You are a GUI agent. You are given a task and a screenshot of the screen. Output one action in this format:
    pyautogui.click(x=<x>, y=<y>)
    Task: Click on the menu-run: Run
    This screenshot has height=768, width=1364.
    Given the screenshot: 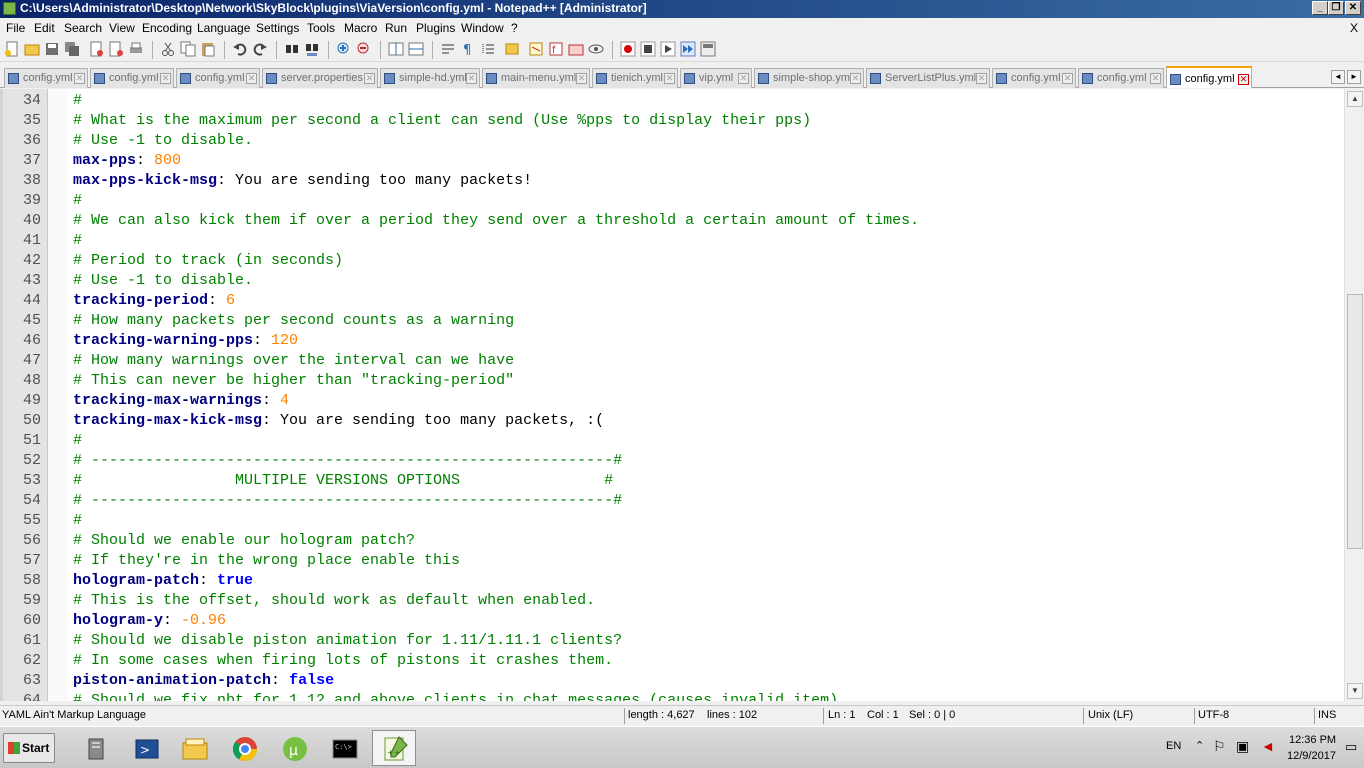 What is the action you would take?
    pyautogui.click(x=396, y=28)
    